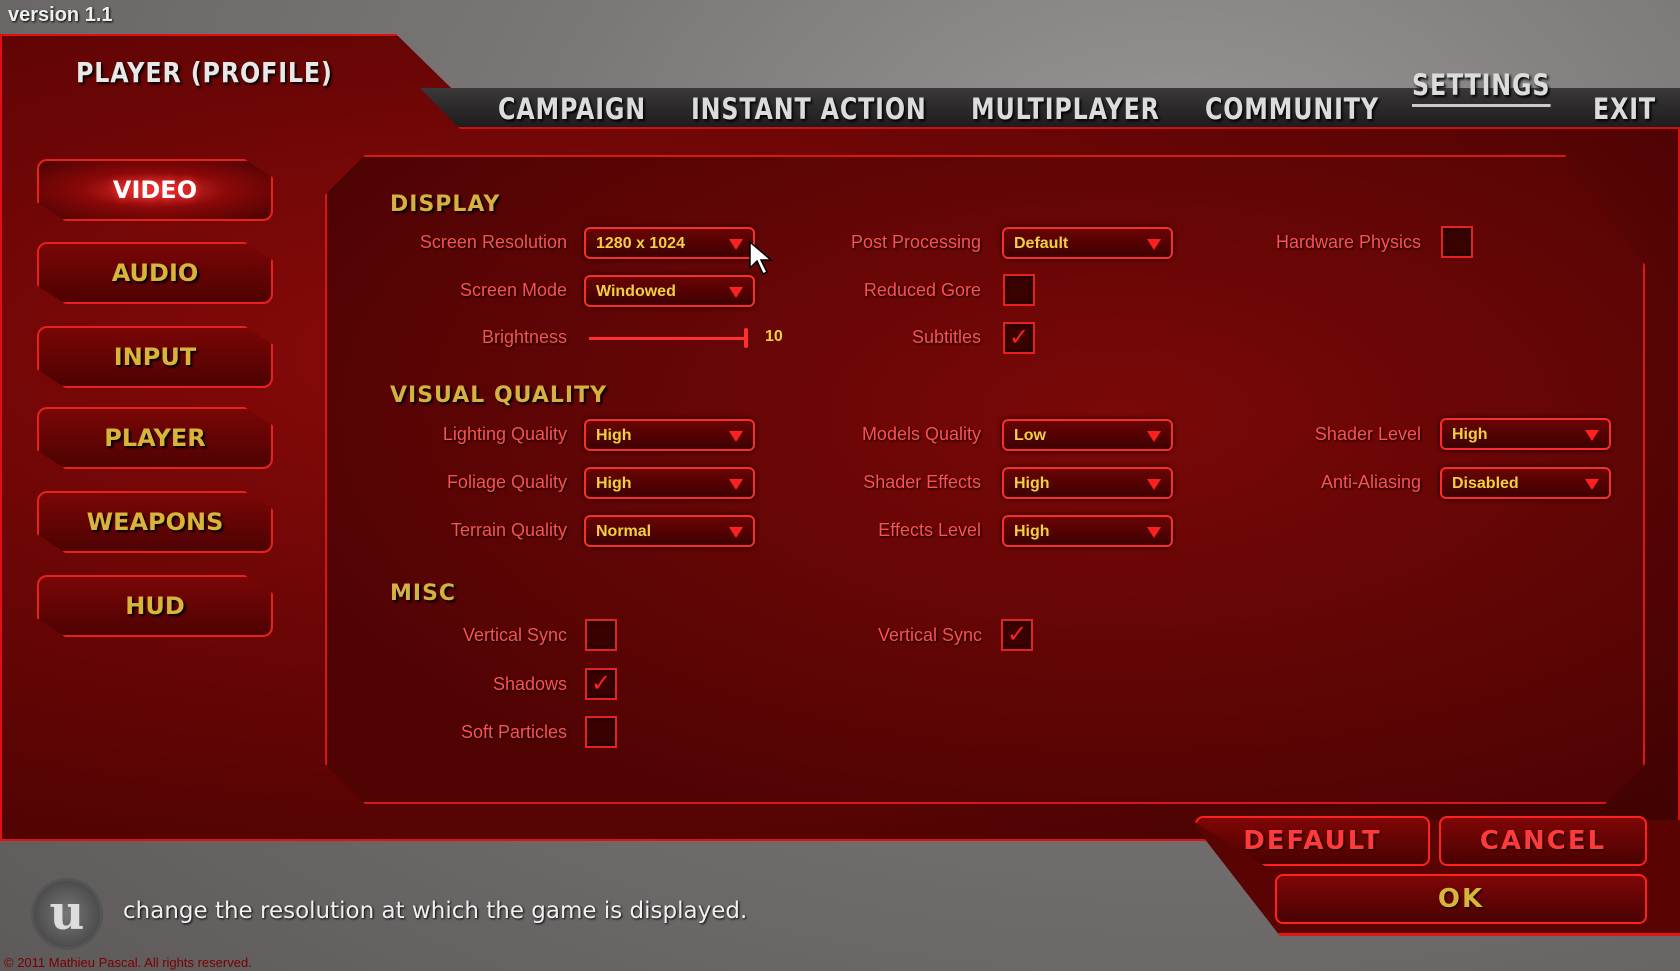 The width and height of the screenshot is (1680, 971). What do you see at coordinates (809, 109) in the screenshot?
I see `nav-instant-action: INSTANT ACTION` at bounding box center [809, 109].